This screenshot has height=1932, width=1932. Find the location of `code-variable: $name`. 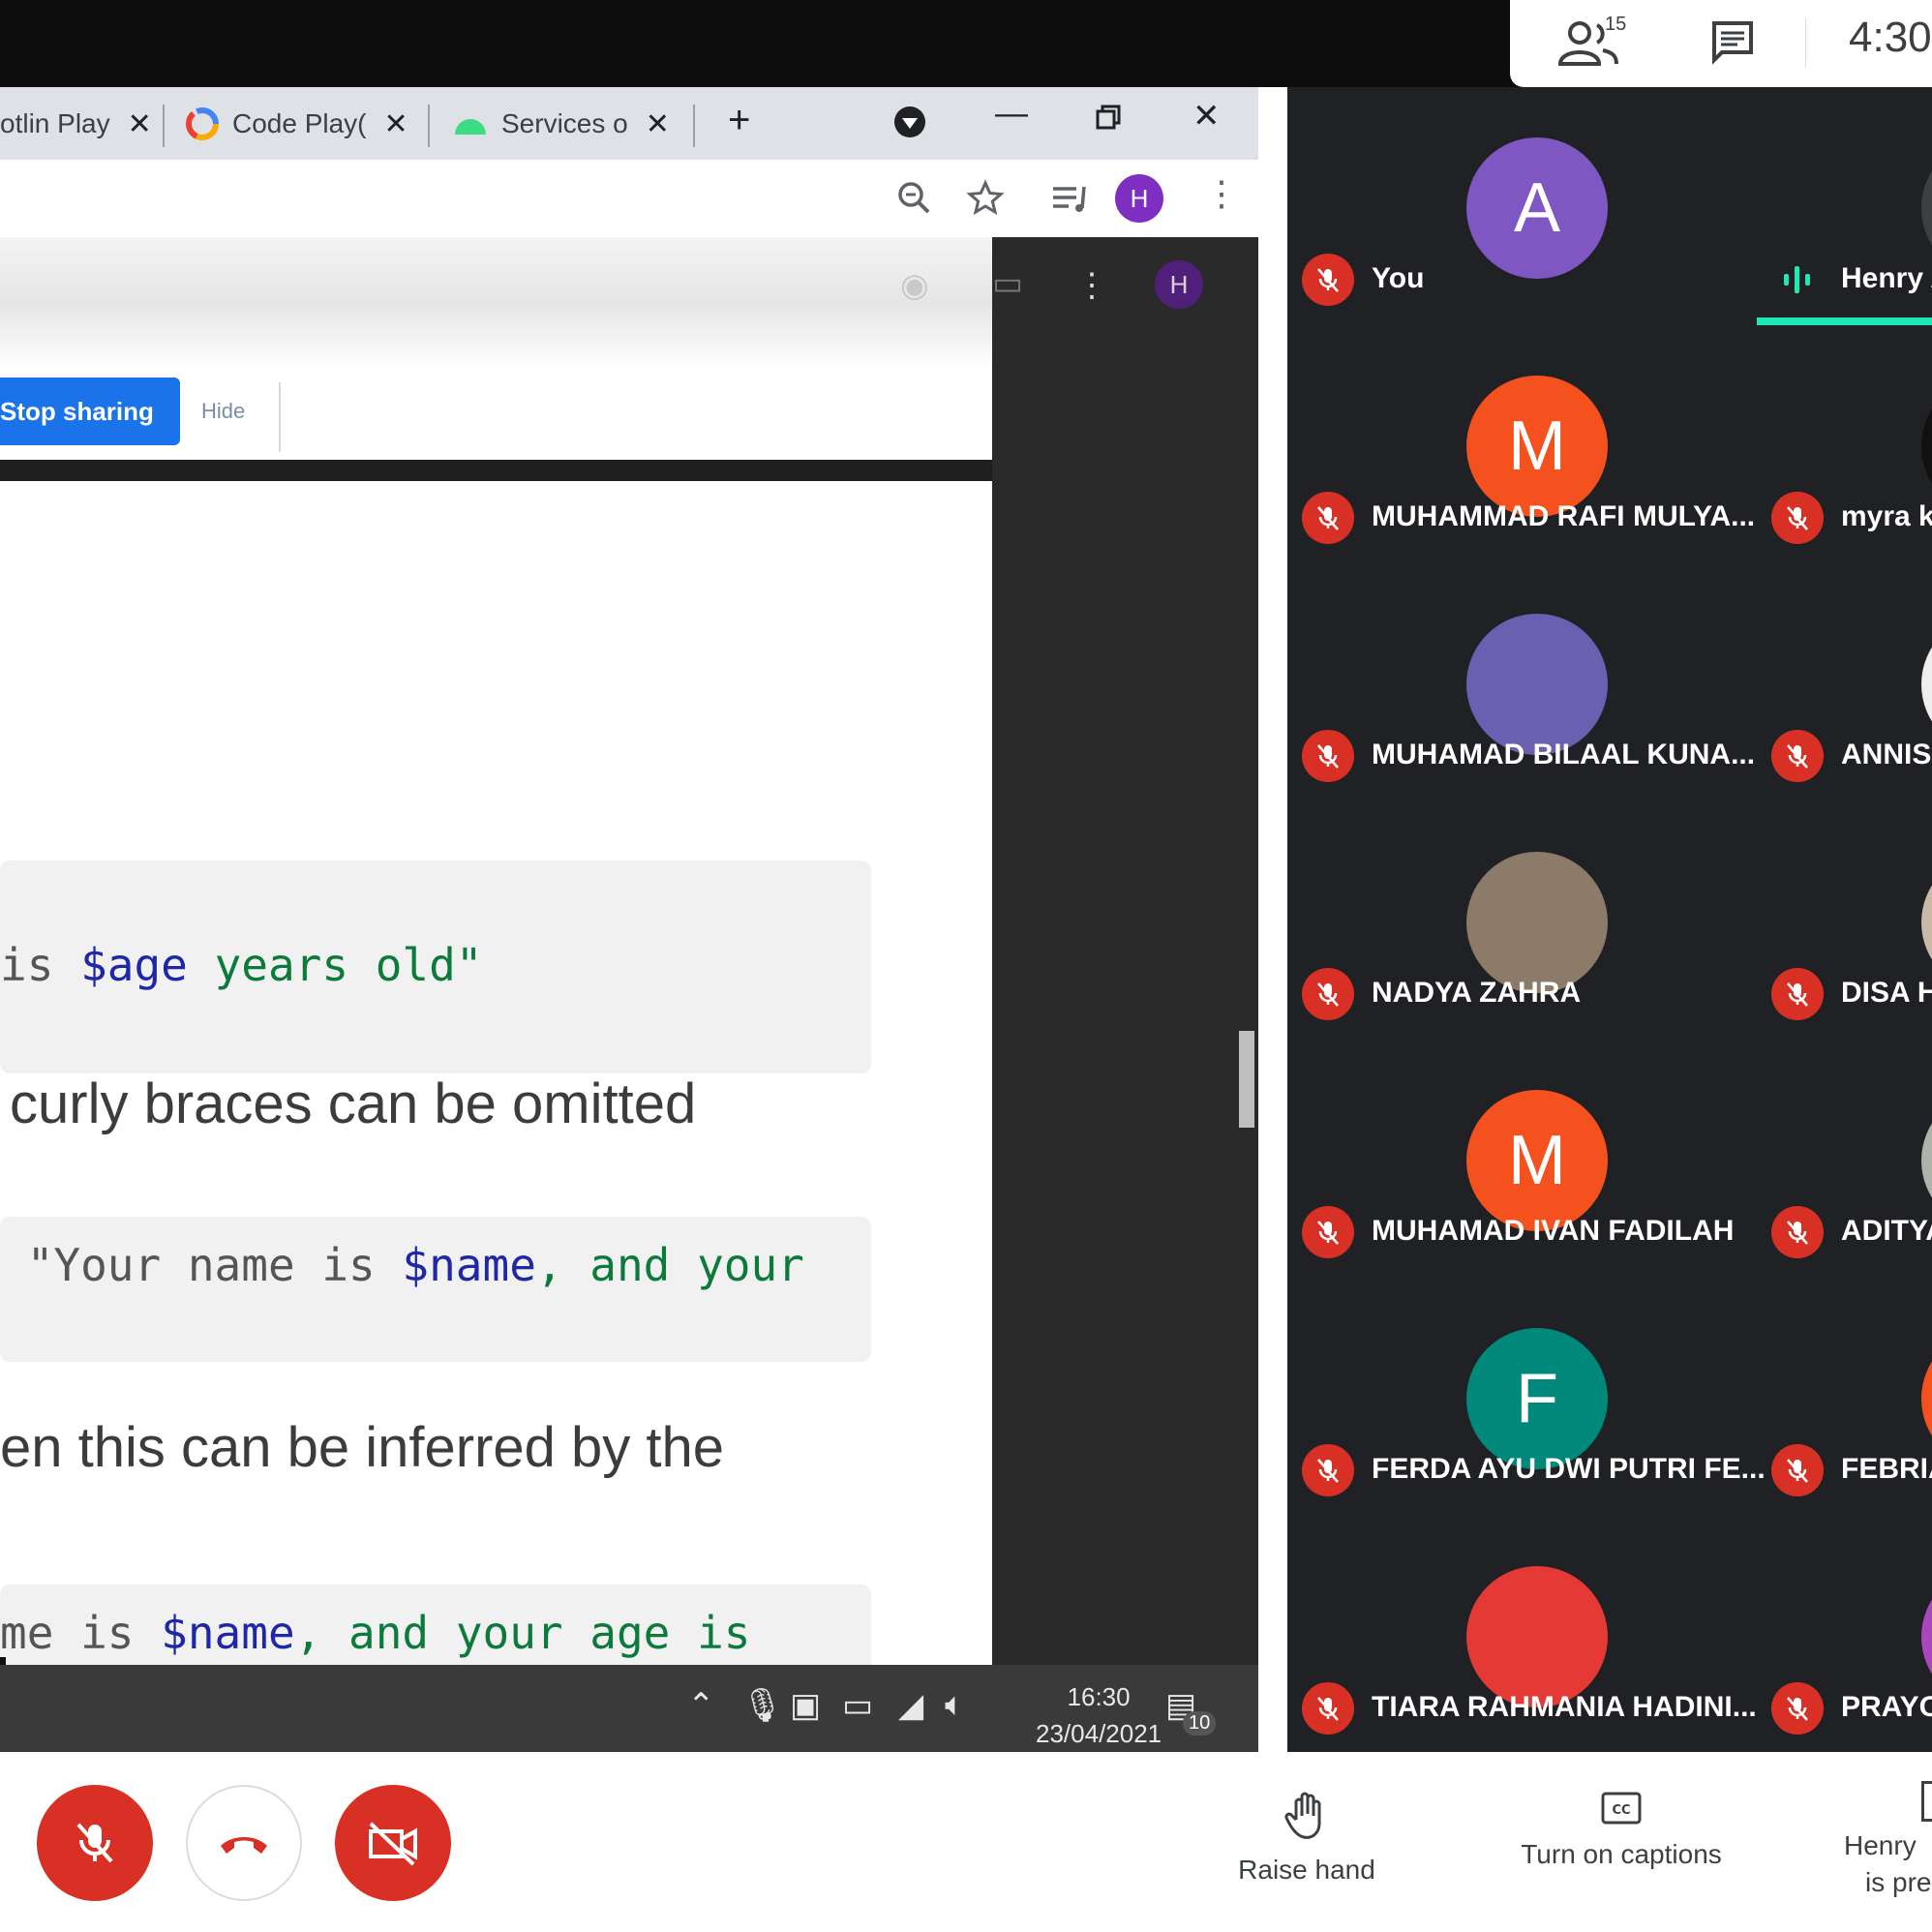

code-variable: $name is located at coordinates (469, 1265).